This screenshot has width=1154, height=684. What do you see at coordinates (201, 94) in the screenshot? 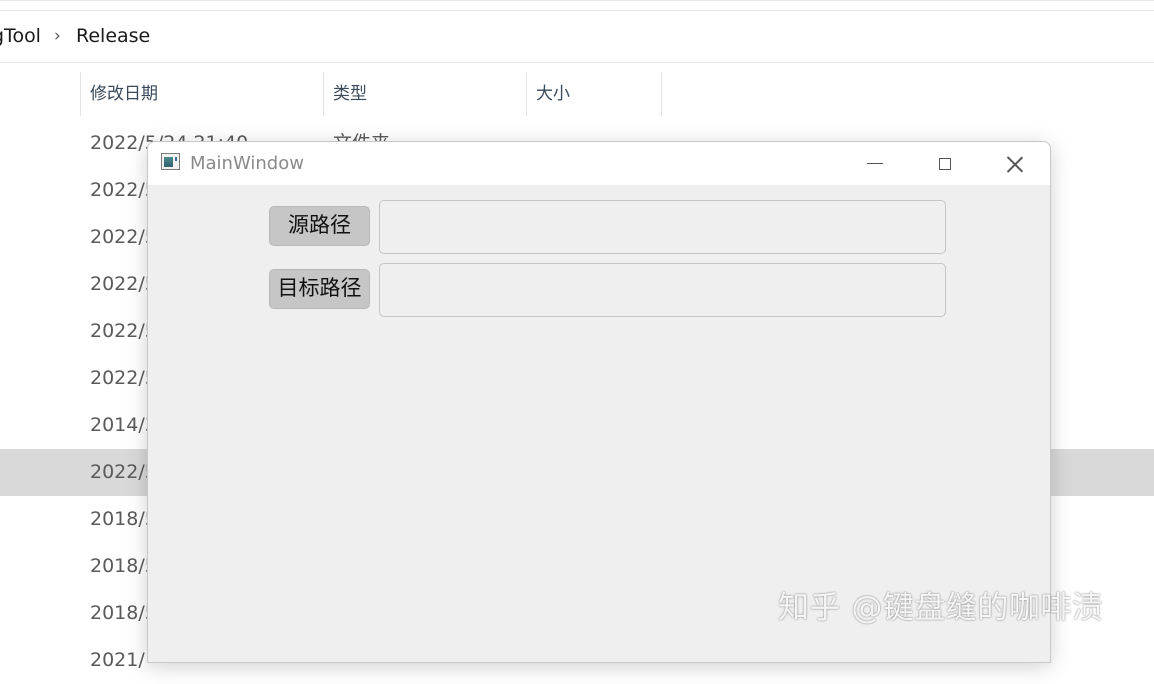
I see `column-header-date-modified: 修改日期` at bounding box center [201, 94].